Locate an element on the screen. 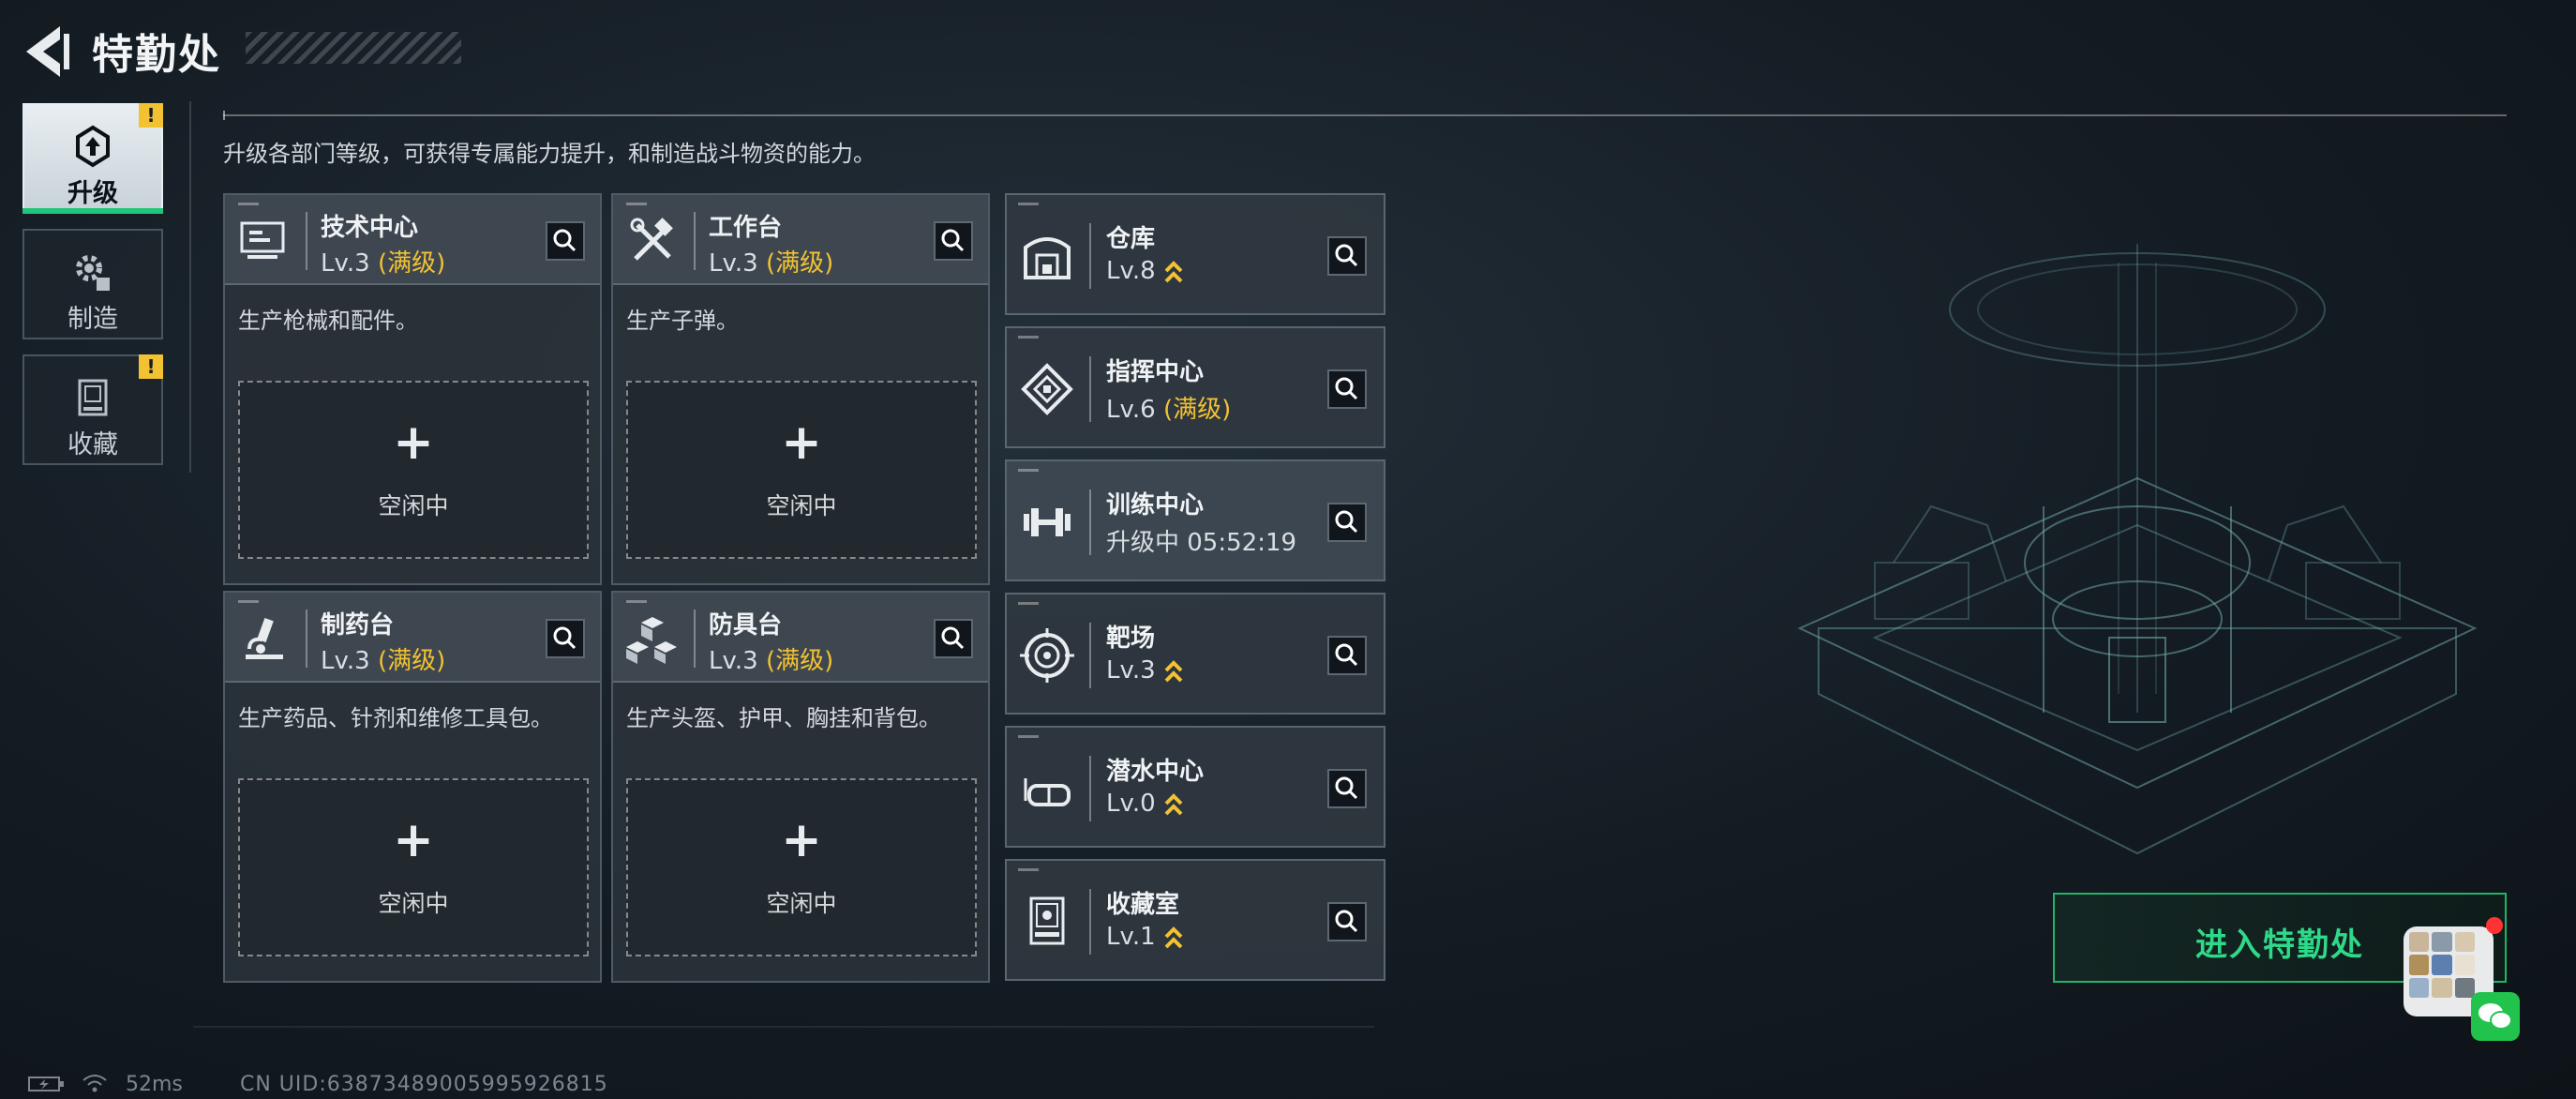 This screenshot has width=2576, height=1099. card-header: 技术中心 Lv.3 (满级) is located at coordinates (413, 240).